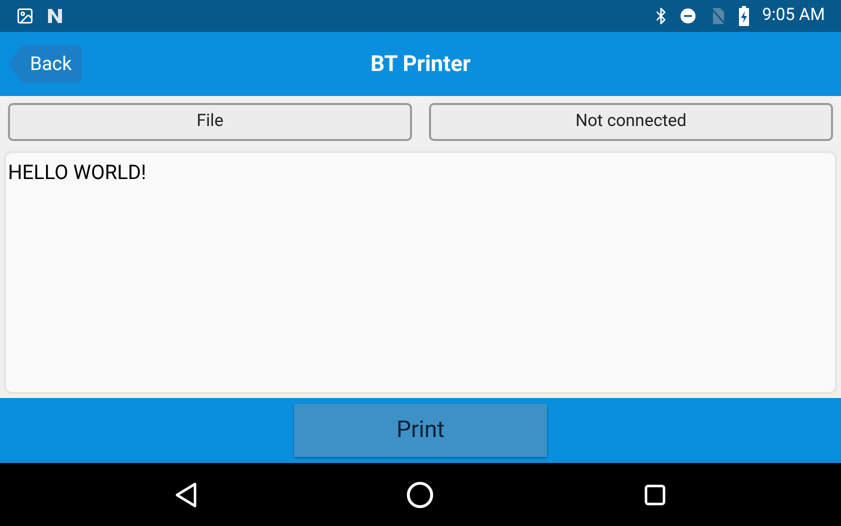 The width and height of the screenshot is (841, 526). I want to click on do-not-disturb-icon, so click(688, 16).